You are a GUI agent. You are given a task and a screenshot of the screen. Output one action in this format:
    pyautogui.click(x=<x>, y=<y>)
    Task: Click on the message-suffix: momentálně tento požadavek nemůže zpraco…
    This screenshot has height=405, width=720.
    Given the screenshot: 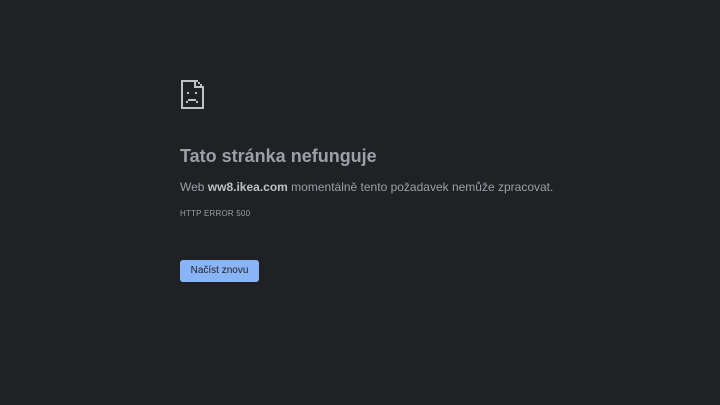 What is the action you would take?
    pyautogui.click(x=420, y=187)
    